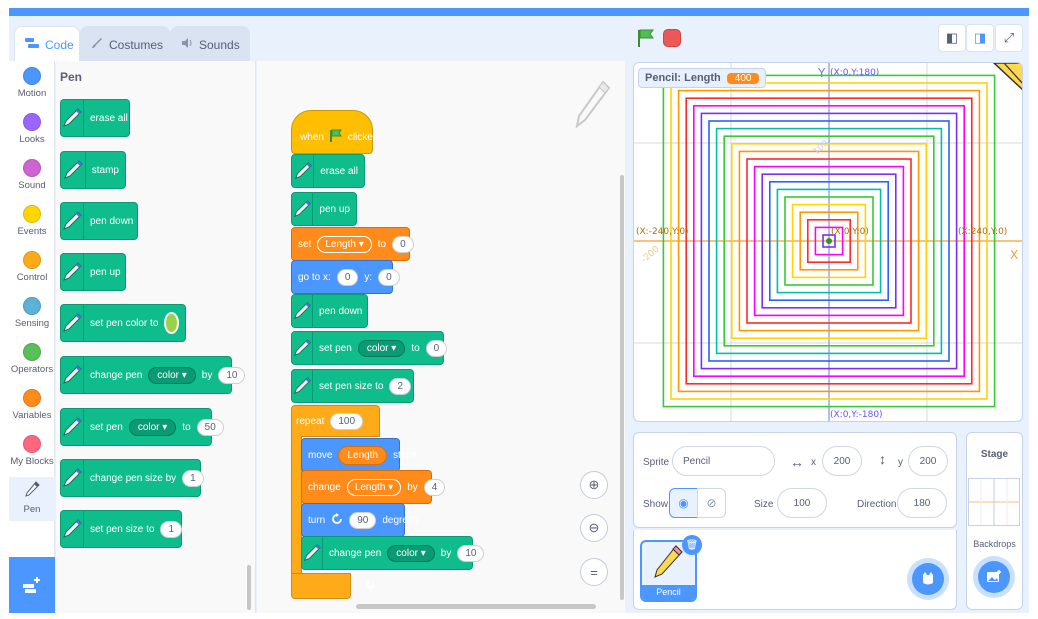 The height and width of the screenshot is (619, 1038). Describe the element at coordinates (328, 171) in the screenshot. I see `erase-all-block: erase all` at that location.